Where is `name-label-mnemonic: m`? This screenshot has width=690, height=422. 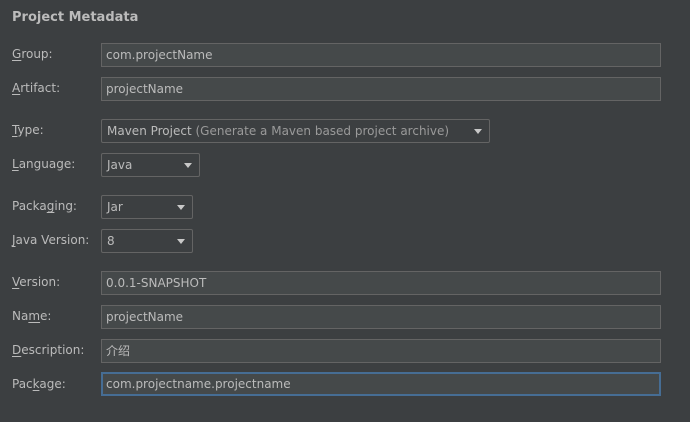
name-label-mnemonic: m is located at coordinates (34, 316).